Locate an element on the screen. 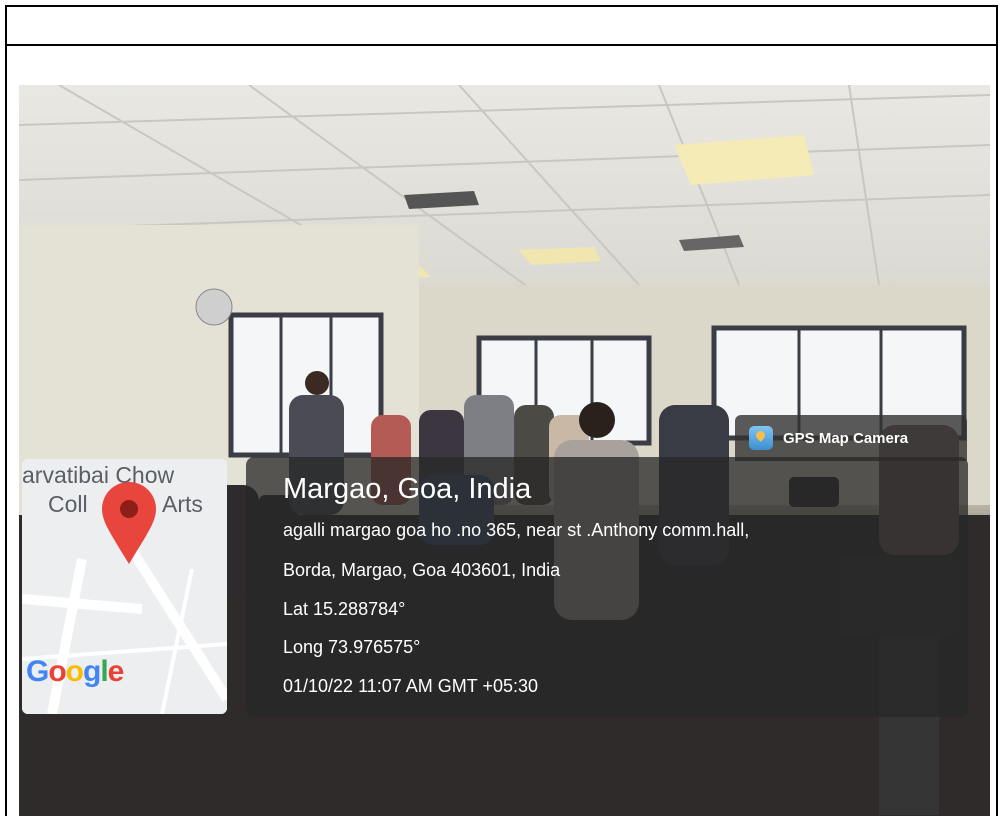 Image resolution: width=1003 pixels, height=816 pixels. gps-app-badge: GPS Map Camera is located at coordinates (851, 438).